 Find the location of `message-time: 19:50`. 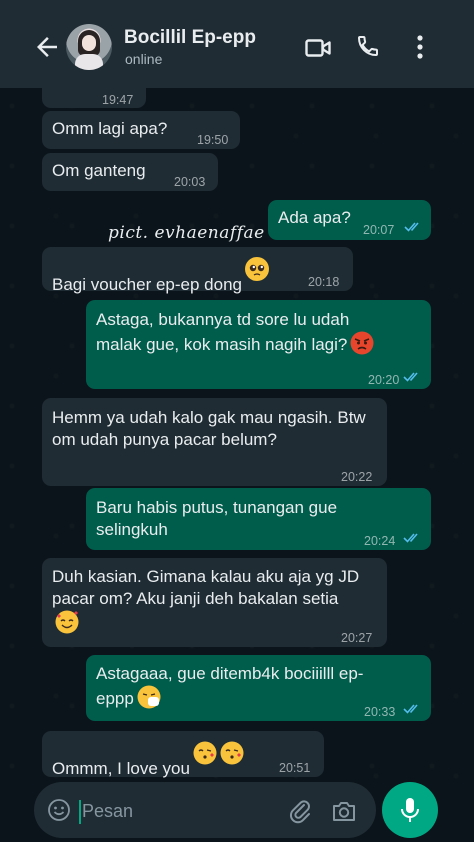

message-time: 19:50 is located at coordinates (213, 140).